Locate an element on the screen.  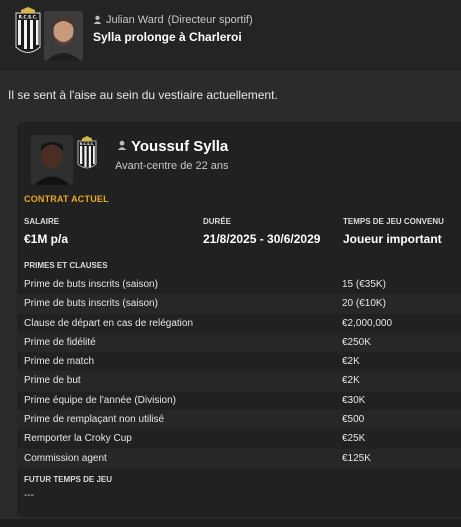
club-crest-icon: R.C.S.C. is located at coordinates (28, 32).